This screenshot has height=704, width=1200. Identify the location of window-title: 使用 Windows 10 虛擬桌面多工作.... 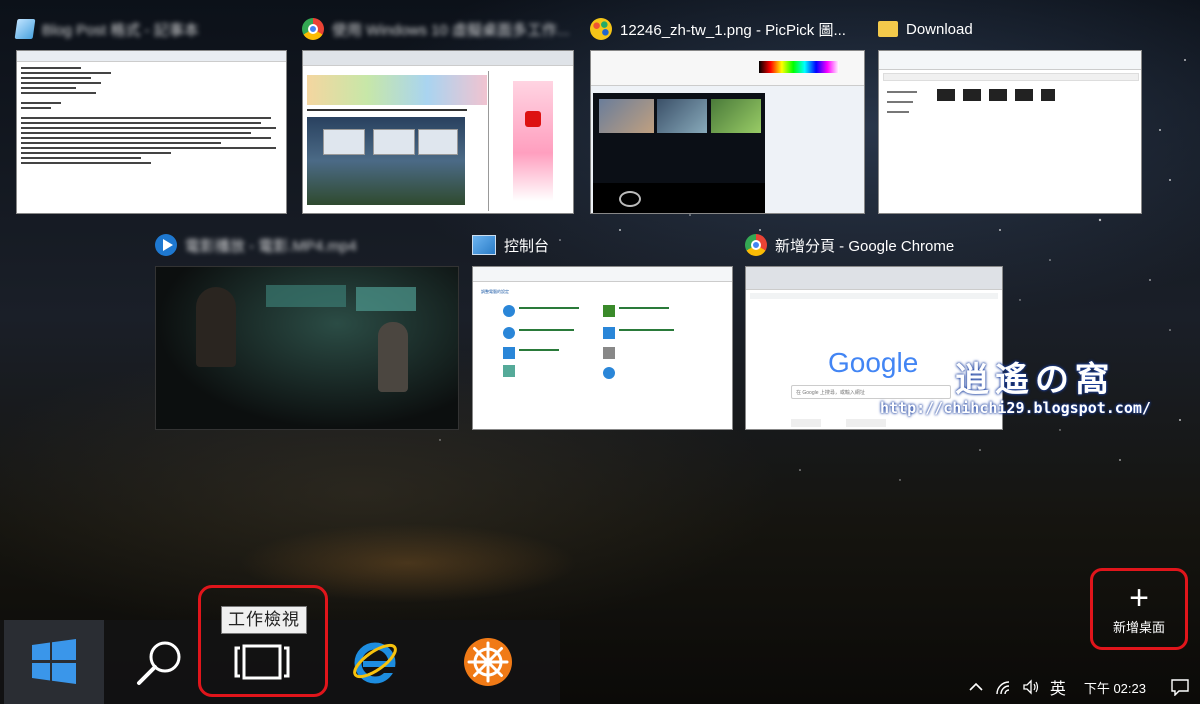
(451, 30).